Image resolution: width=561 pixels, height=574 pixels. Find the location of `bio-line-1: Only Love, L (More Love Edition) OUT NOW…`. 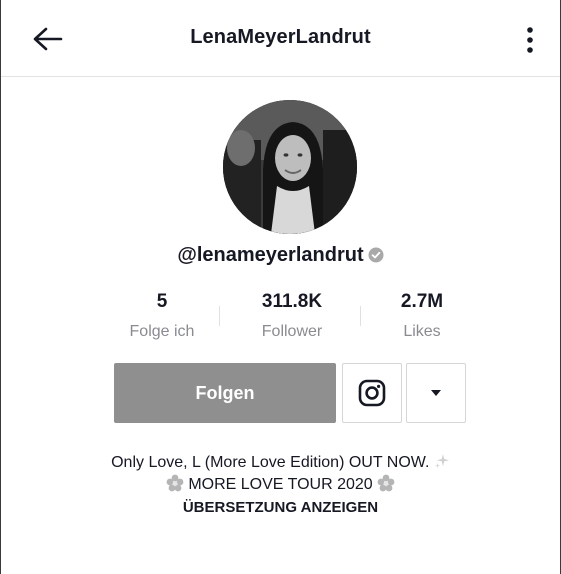

bio-line-1: Only Love, L (More Love Edition) OUT NOW… is located at coordinates (280, 463).